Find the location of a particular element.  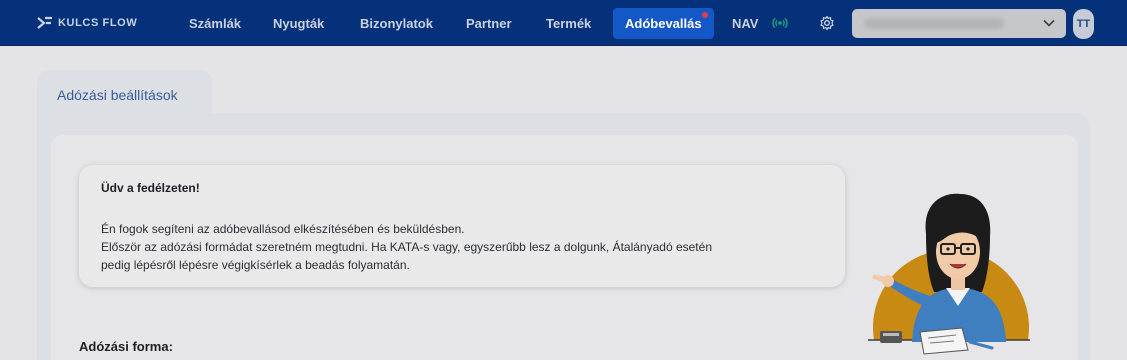

nav-item-bizonylatok: Bizonylatok is located at coordinates (396, 23).